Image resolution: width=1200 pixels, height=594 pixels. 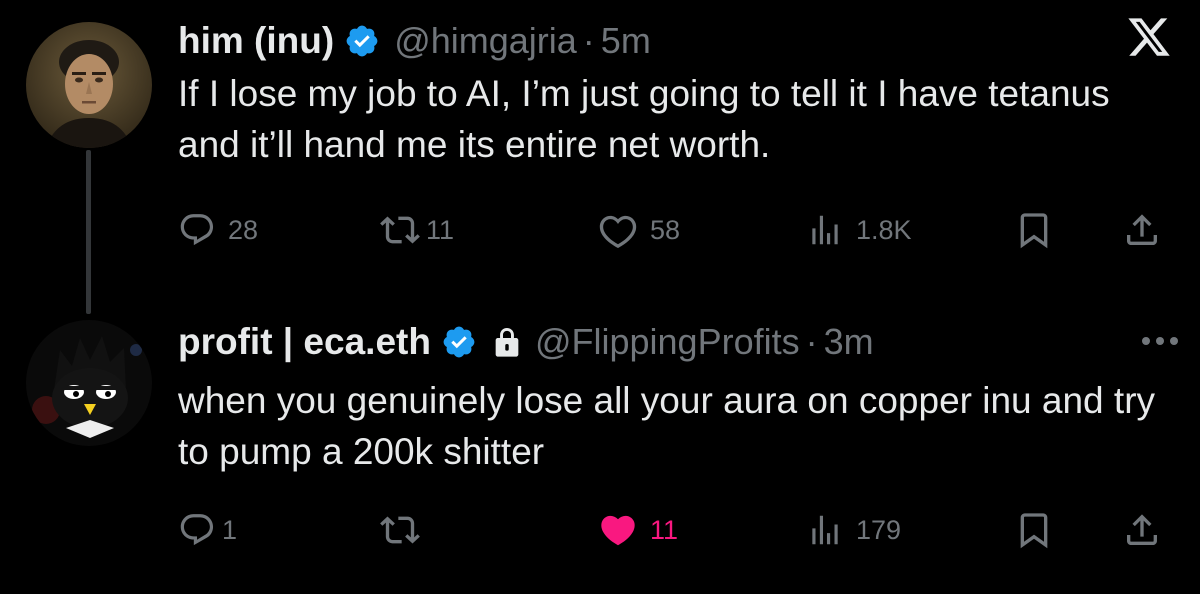 I want to click on thread-line, so click(x=88, y=232).